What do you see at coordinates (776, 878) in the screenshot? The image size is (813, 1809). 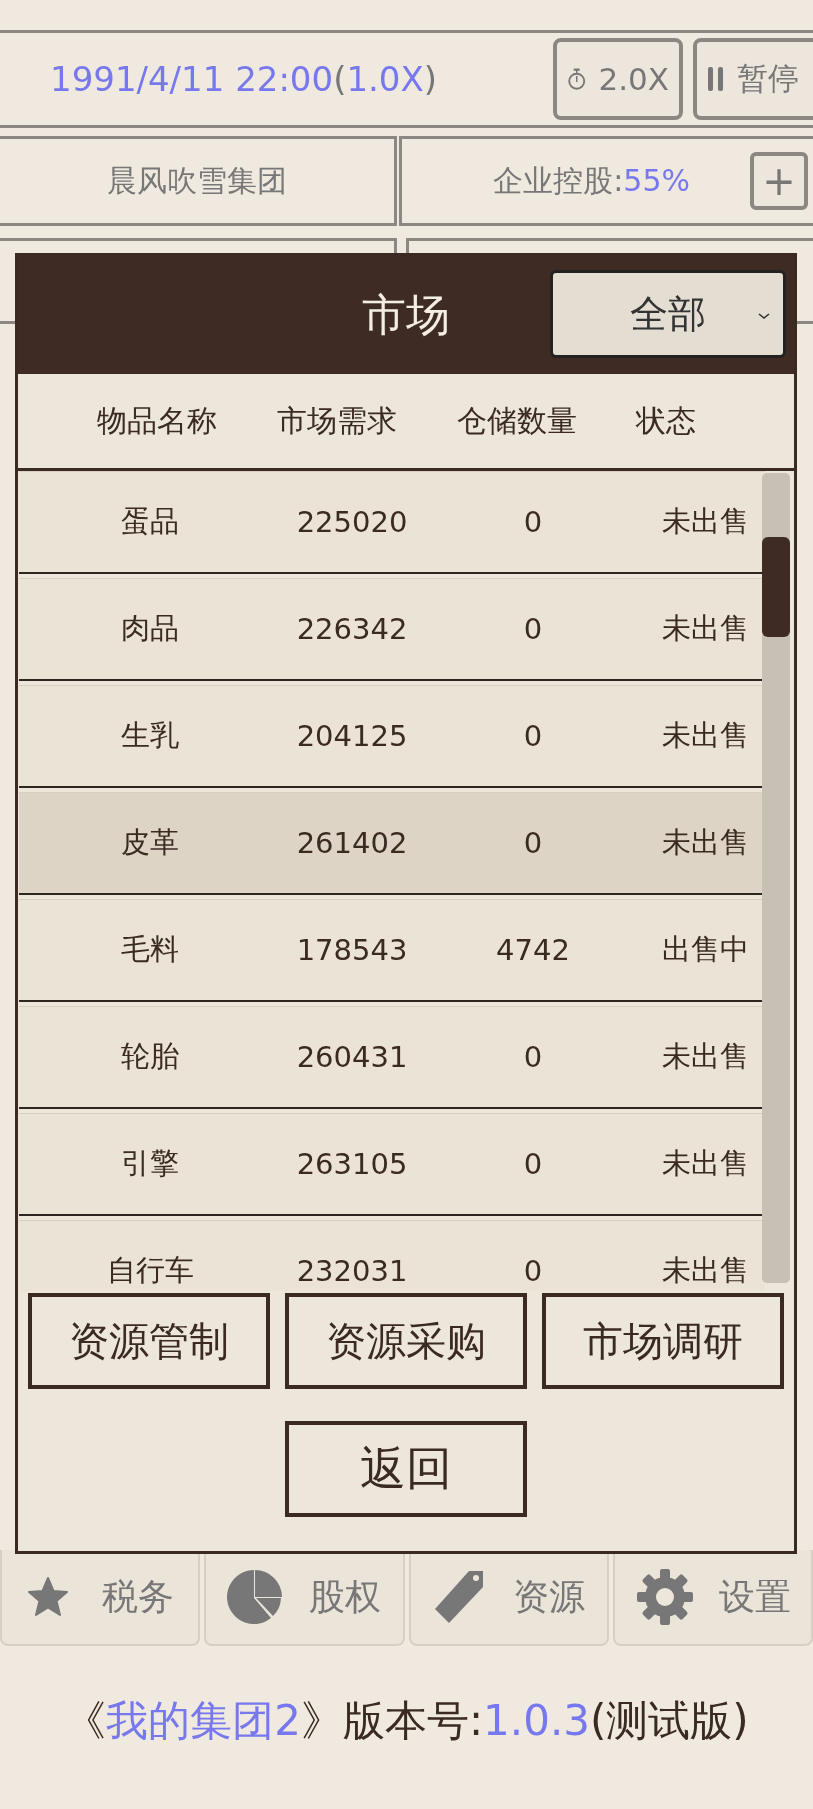 I see `scrollbar` at bounding box center [776, 878].